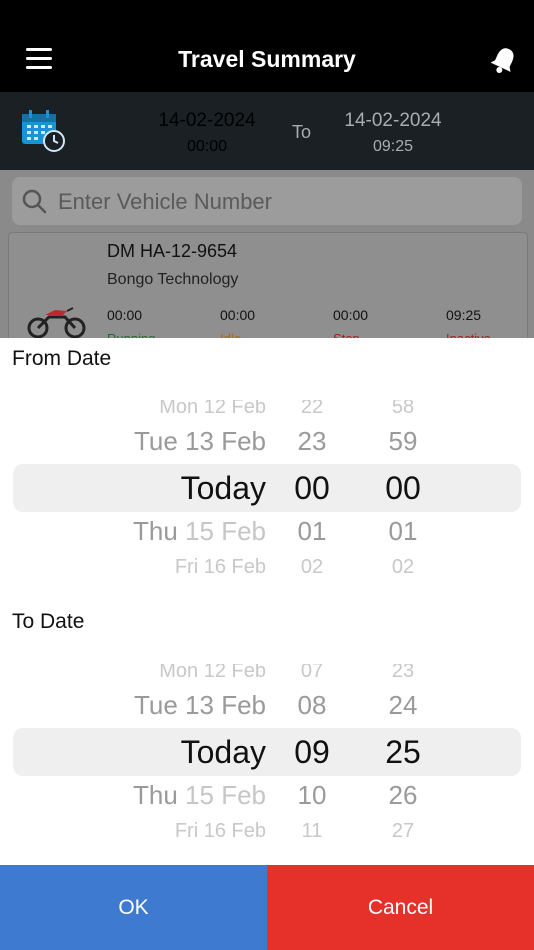 Image resolution: width=534 pixels, height=950 pixels. Describe the element at coordinates (267, 59) in the screenshot. I see `page-title: Travel Summary` at that location.